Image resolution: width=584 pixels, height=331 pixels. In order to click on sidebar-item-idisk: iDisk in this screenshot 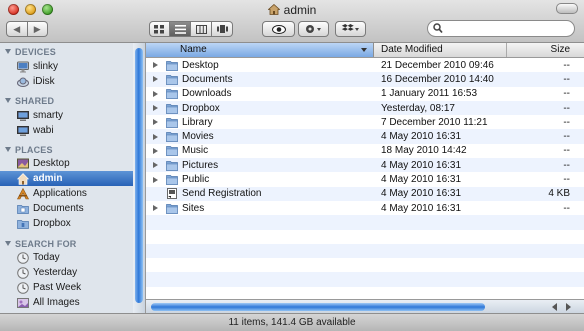, I will do `click(66, 81)`.